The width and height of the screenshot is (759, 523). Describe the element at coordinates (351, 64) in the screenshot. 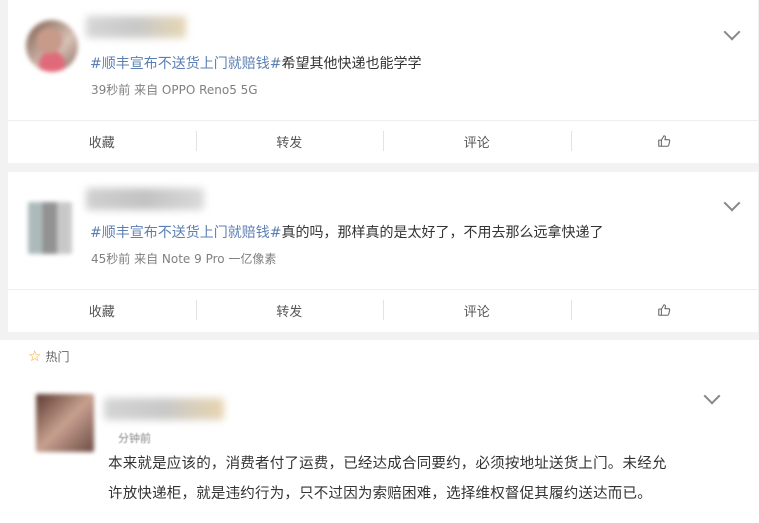

I see `post-text: 希望其他快递也能学学` at that location.